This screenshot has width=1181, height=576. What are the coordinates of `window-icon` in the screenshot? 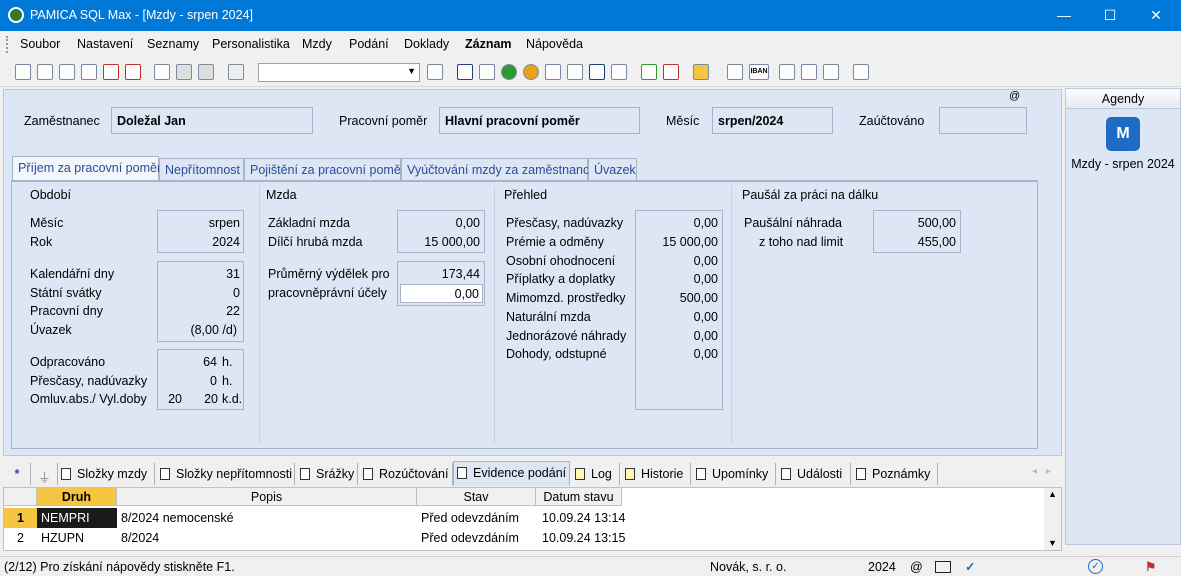 It's located at (787, 72).